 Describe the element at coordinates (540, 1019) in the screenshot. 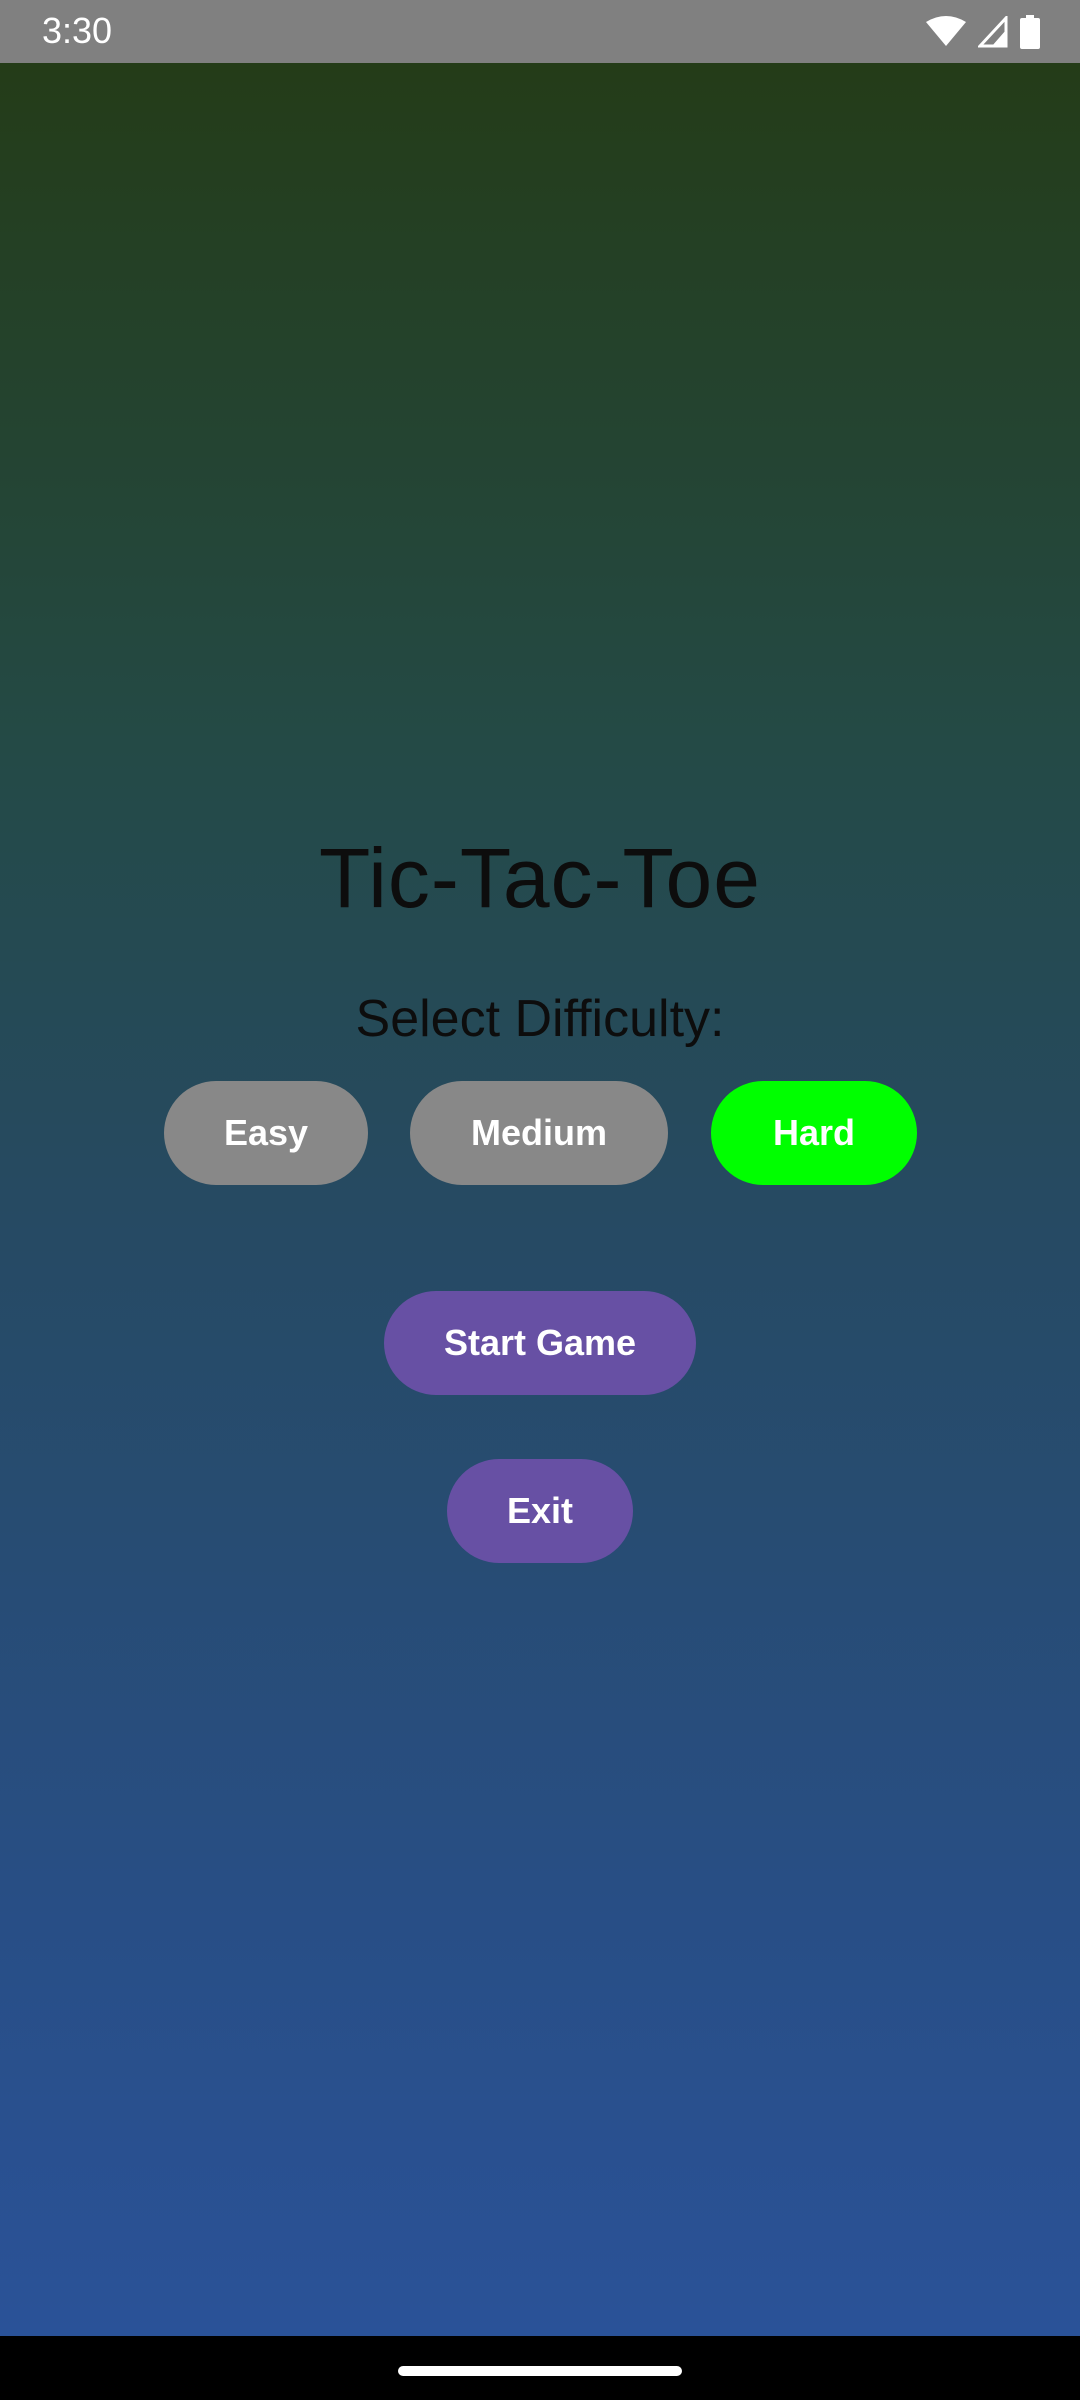

I see `difficulty-label: Select Difficulty:` at that location.